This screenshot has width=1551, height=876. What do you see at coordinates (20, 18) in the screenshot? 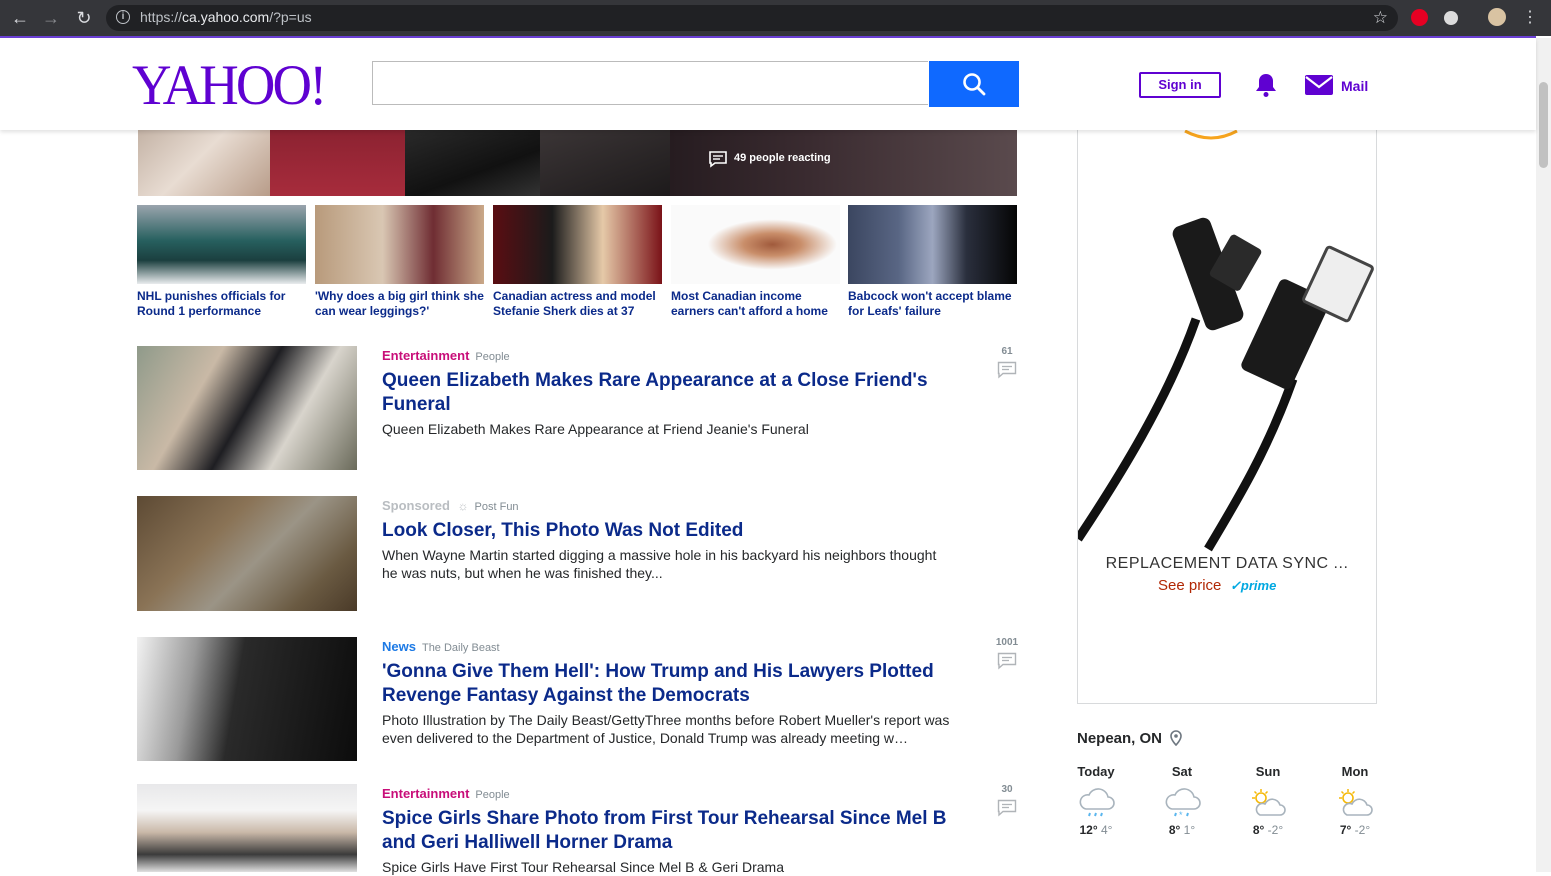
I see `back-arrow-icon: ←` at bounding box center [20, 18].